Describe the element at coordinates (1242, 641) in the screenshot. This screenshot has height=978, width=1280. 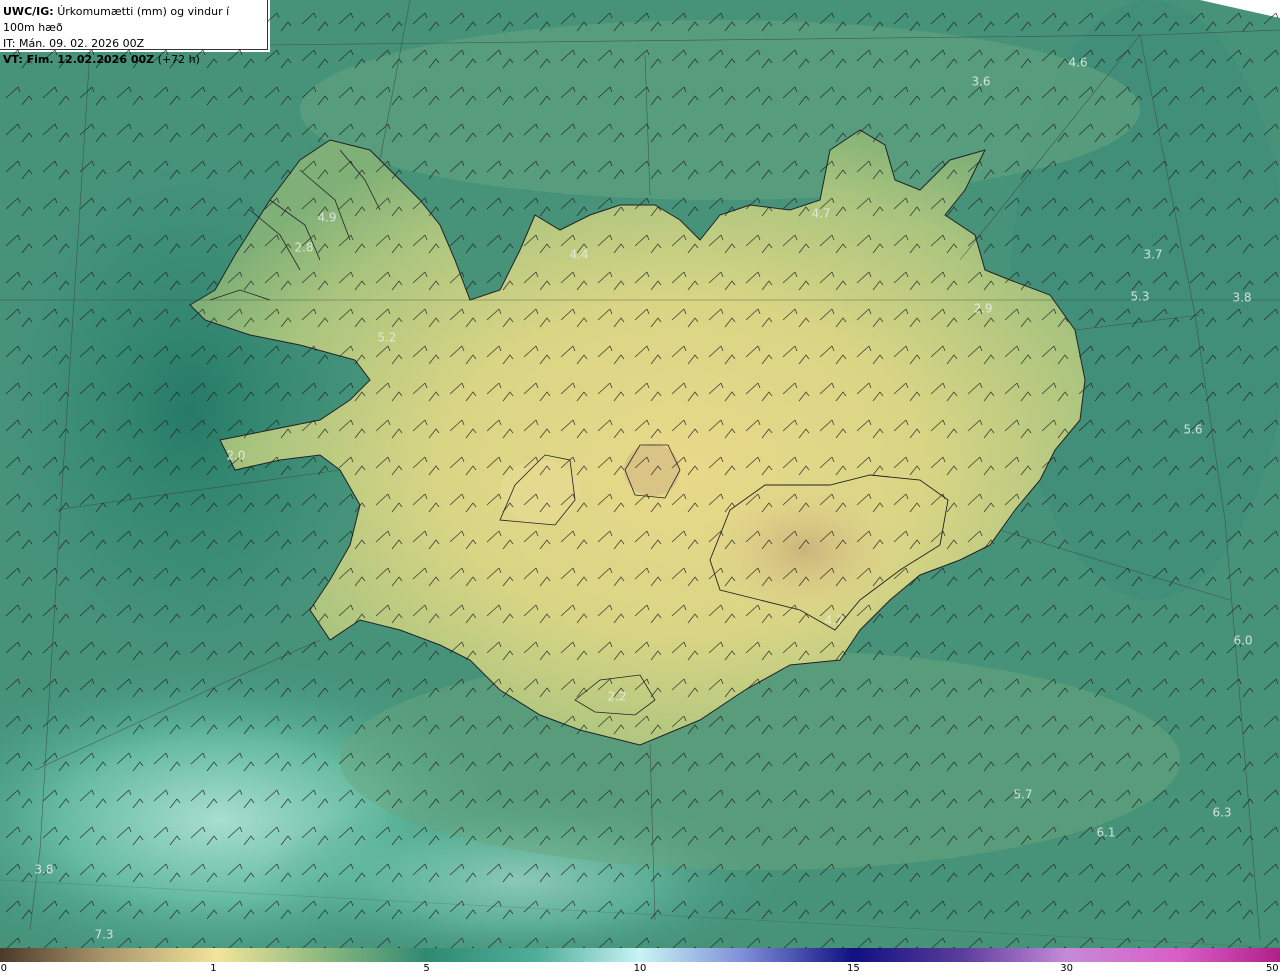
I see `precip-value-label: 6.0` at that location.